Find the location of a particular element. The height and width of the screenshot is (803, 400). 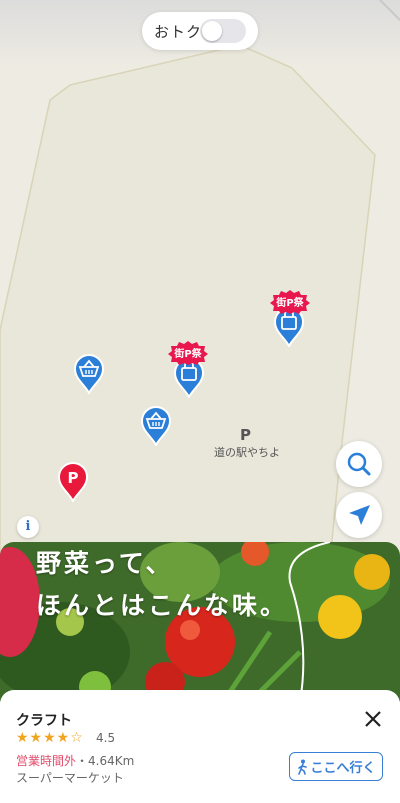

distance: ・4.64Km is located at coordinates (105, 761).